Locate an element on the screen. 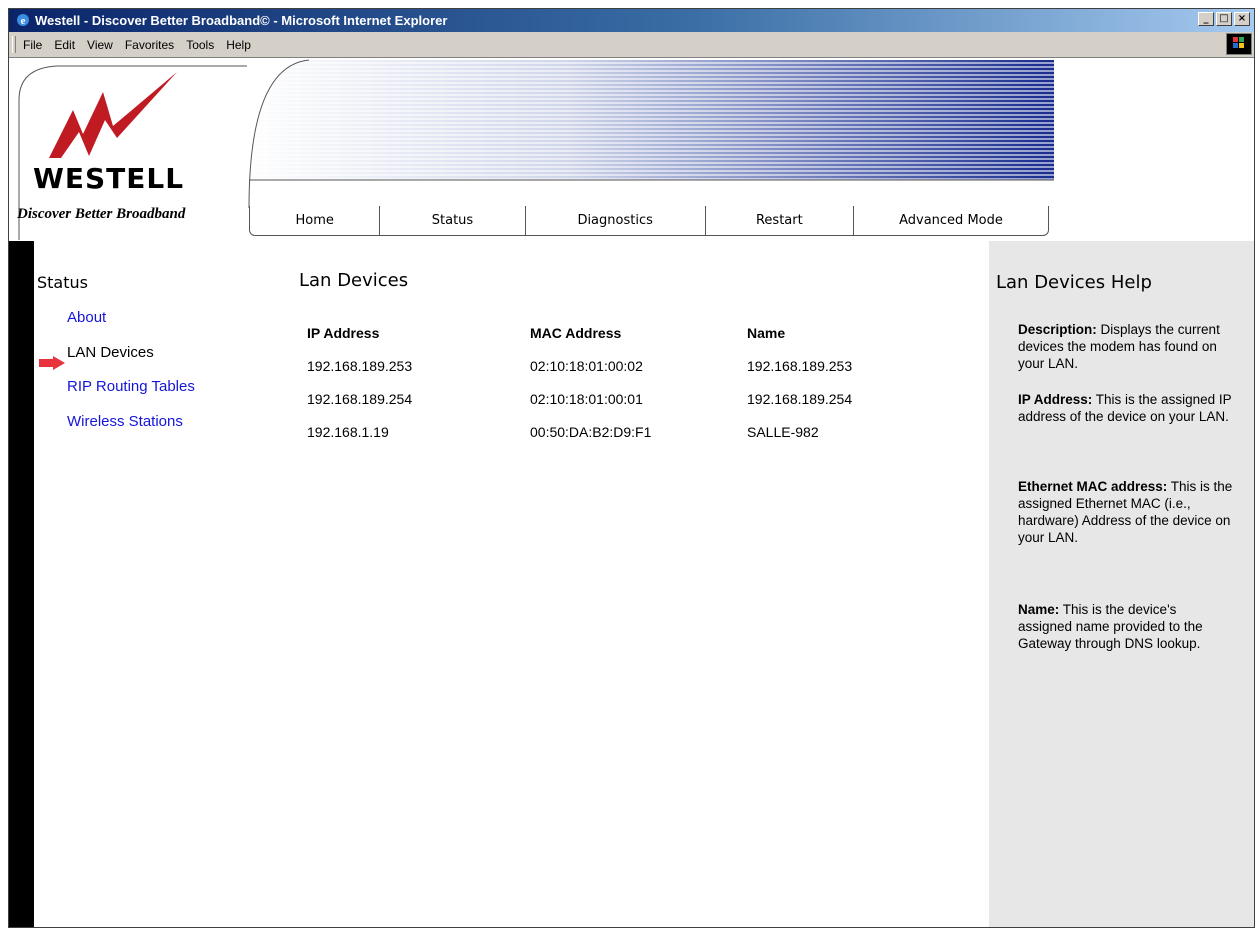 The image size is (1260, 929). header-banner is located at coordinates (651, 133).